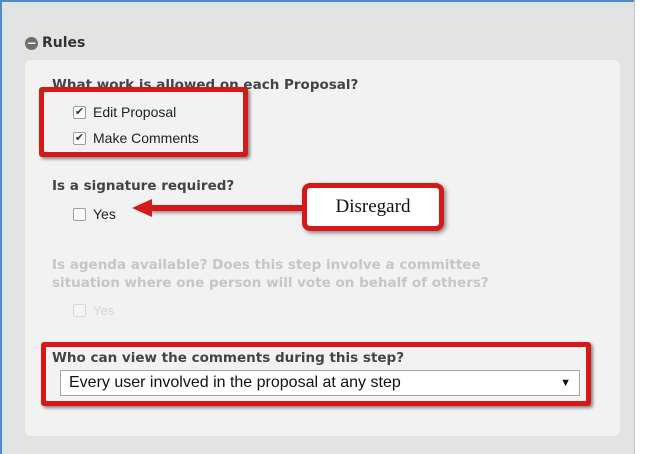 The width and height of the screenshot is (647, 454). I want to click on agenda-yes-option: Yes, so click(93, 310).